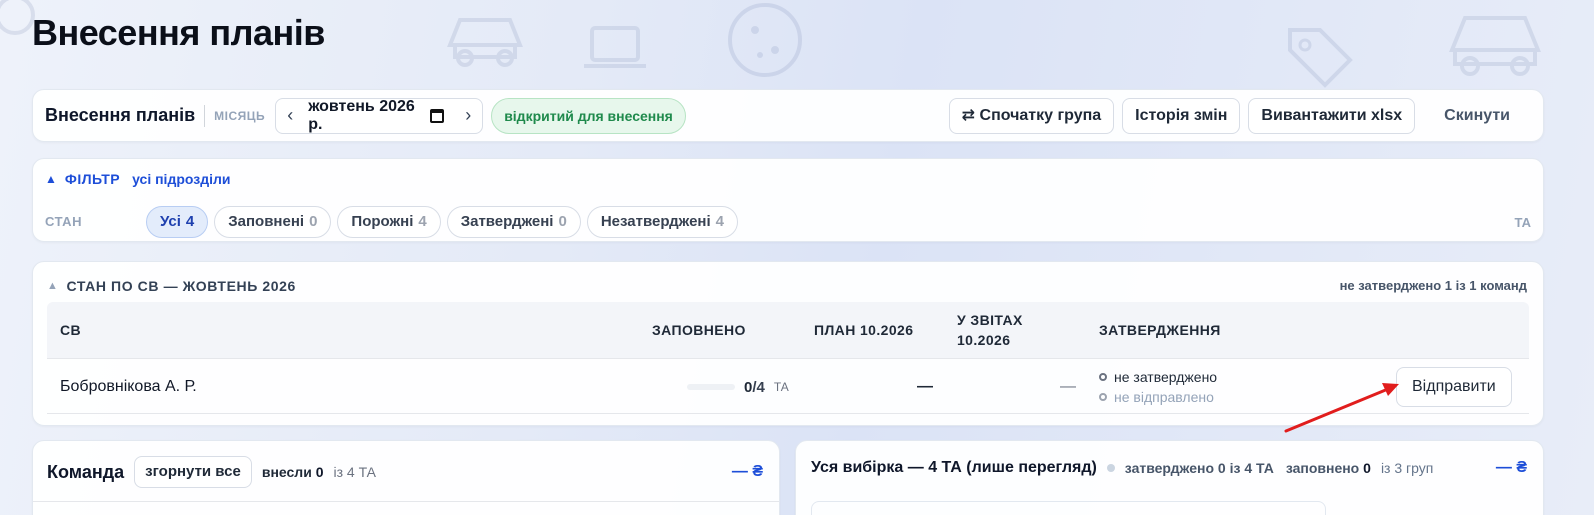 This screenshot has width=1594, height=515. I want to click on entered-label: внесли, so click(286, 472).